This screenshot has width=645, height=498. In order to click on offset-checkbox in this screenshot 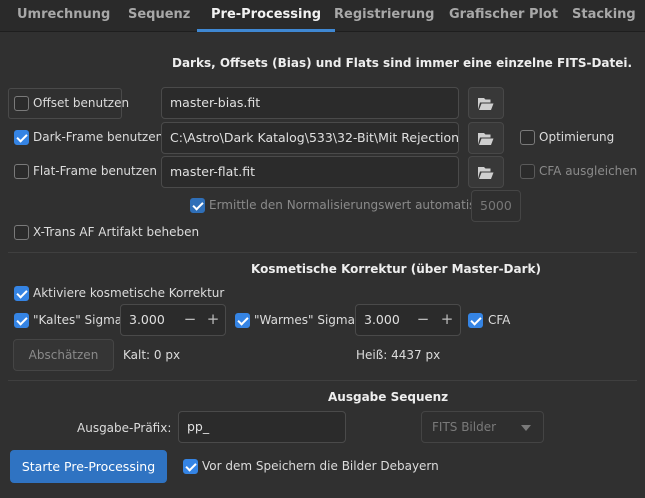, I will do `click(21, 103)`.